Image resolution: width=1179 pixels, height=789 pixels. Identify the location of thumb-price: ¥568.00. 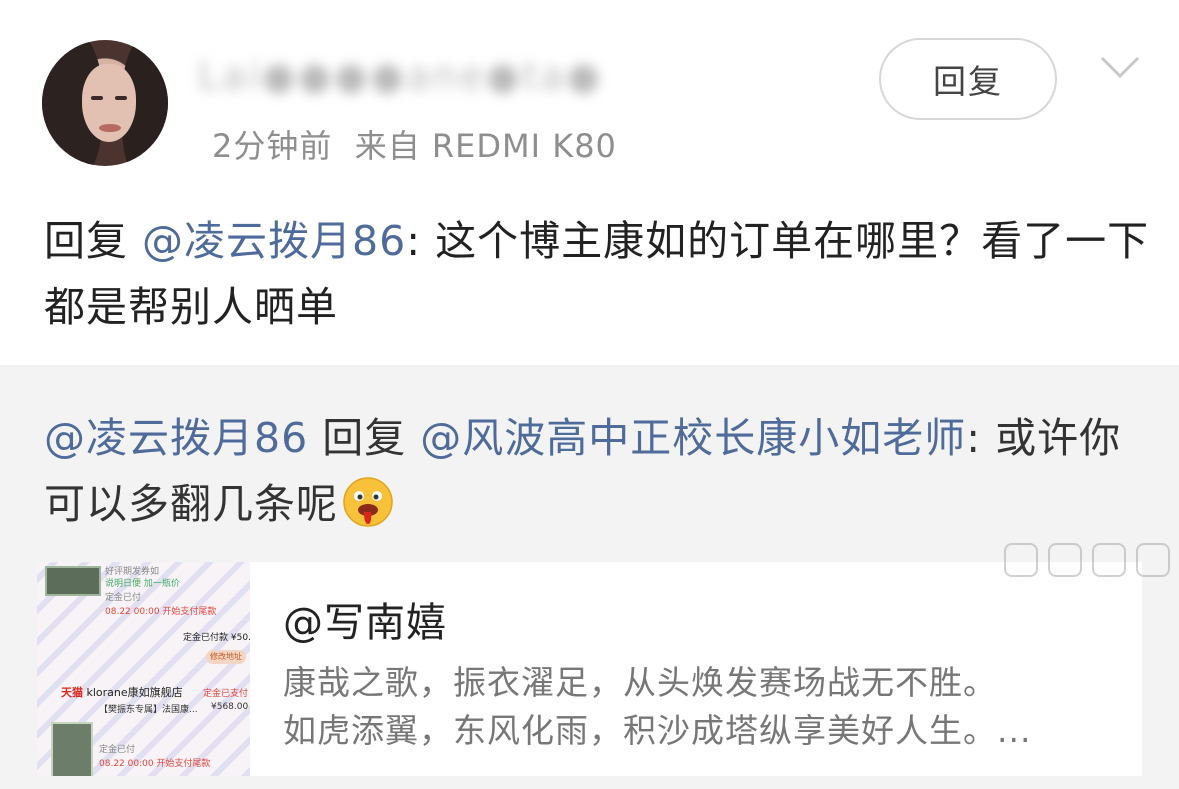
(230, 707).